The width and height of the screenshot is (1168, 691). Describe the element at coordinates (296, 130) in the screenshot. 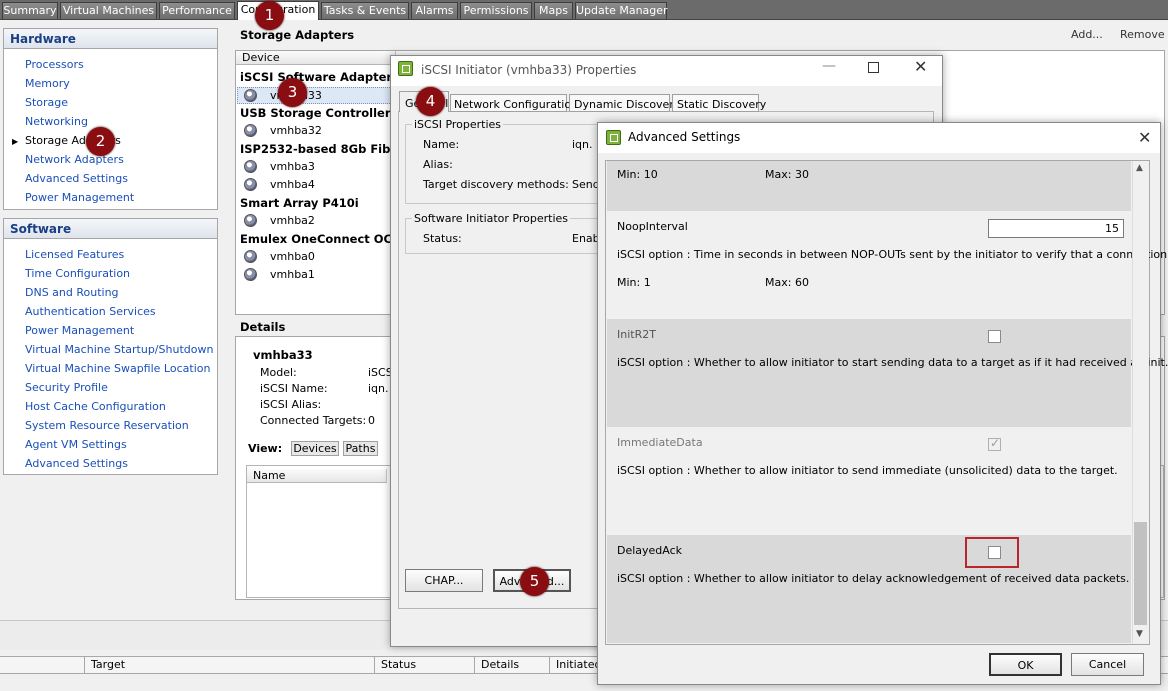

I see `device-vmhba32: vmhba32` at that location.